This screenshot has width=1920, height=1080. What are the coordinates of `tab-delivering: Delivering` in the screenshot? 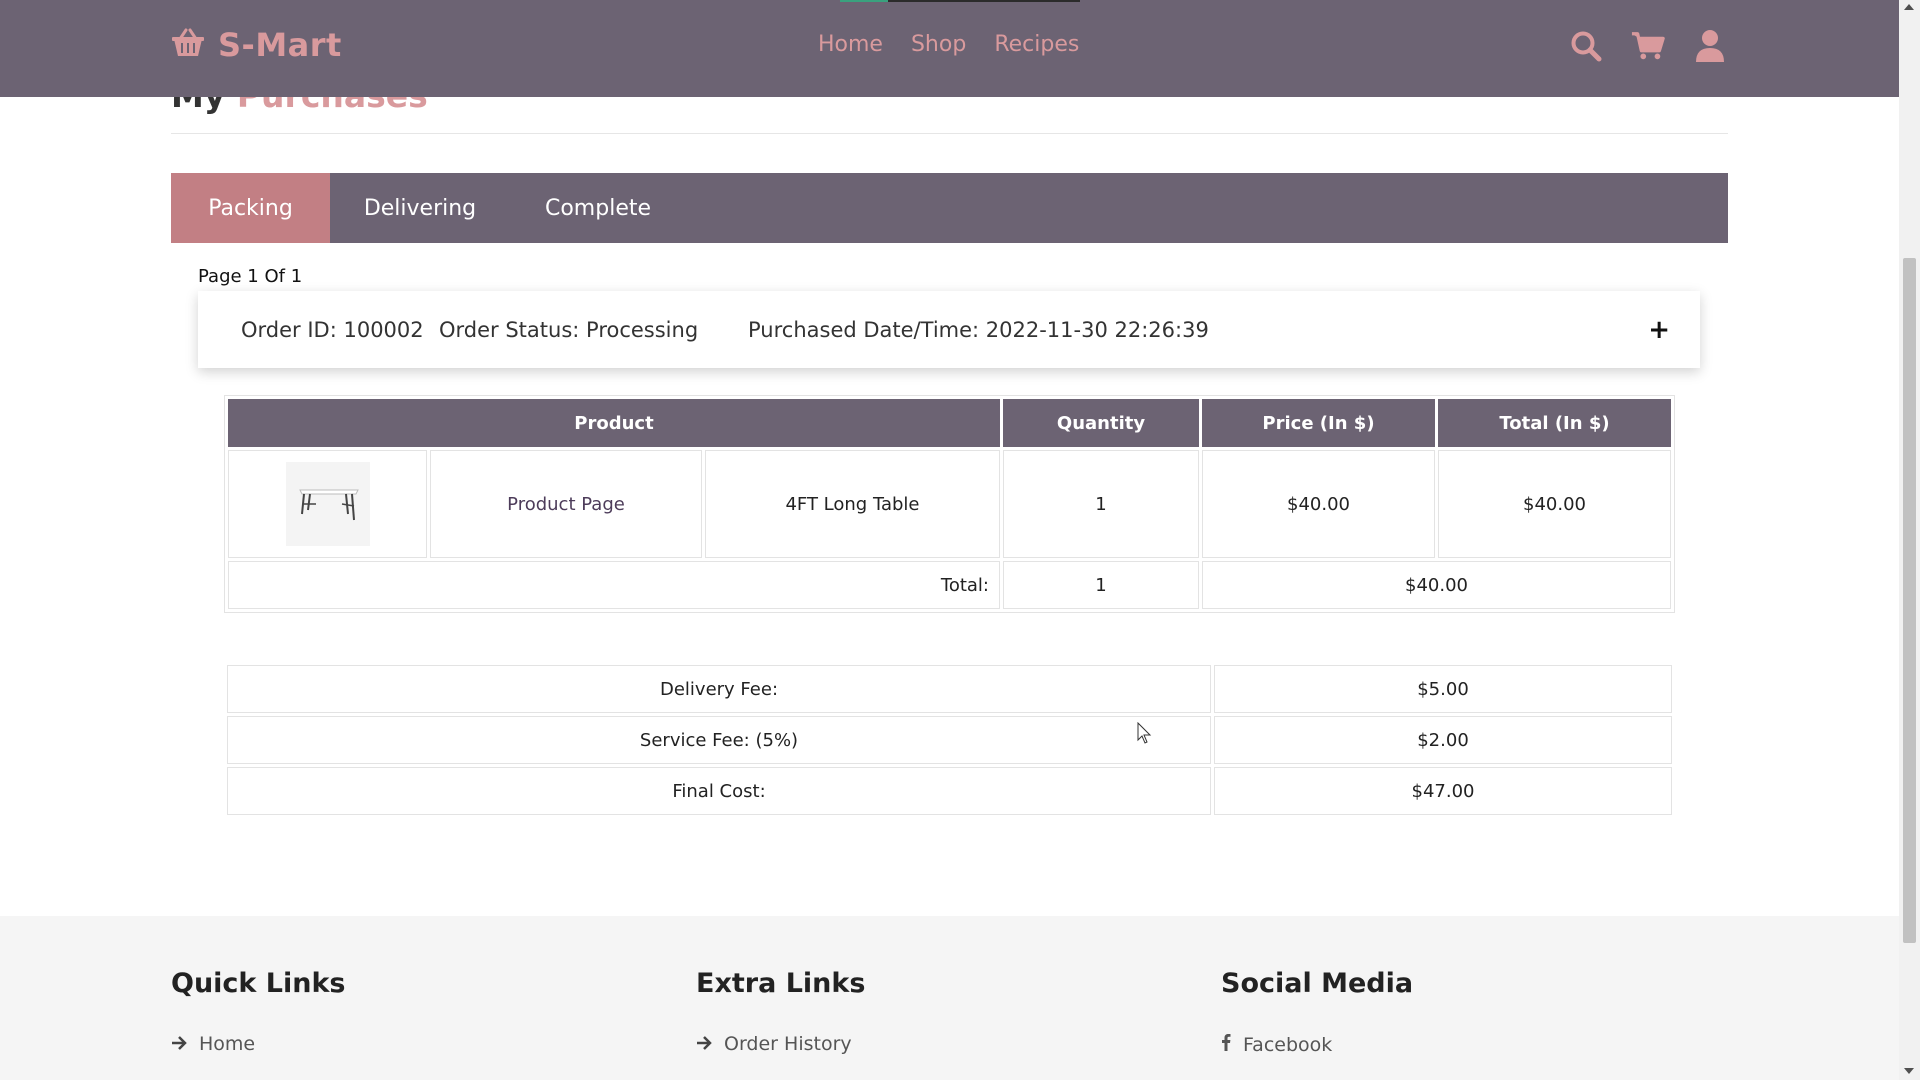 It's located at (420, 208).